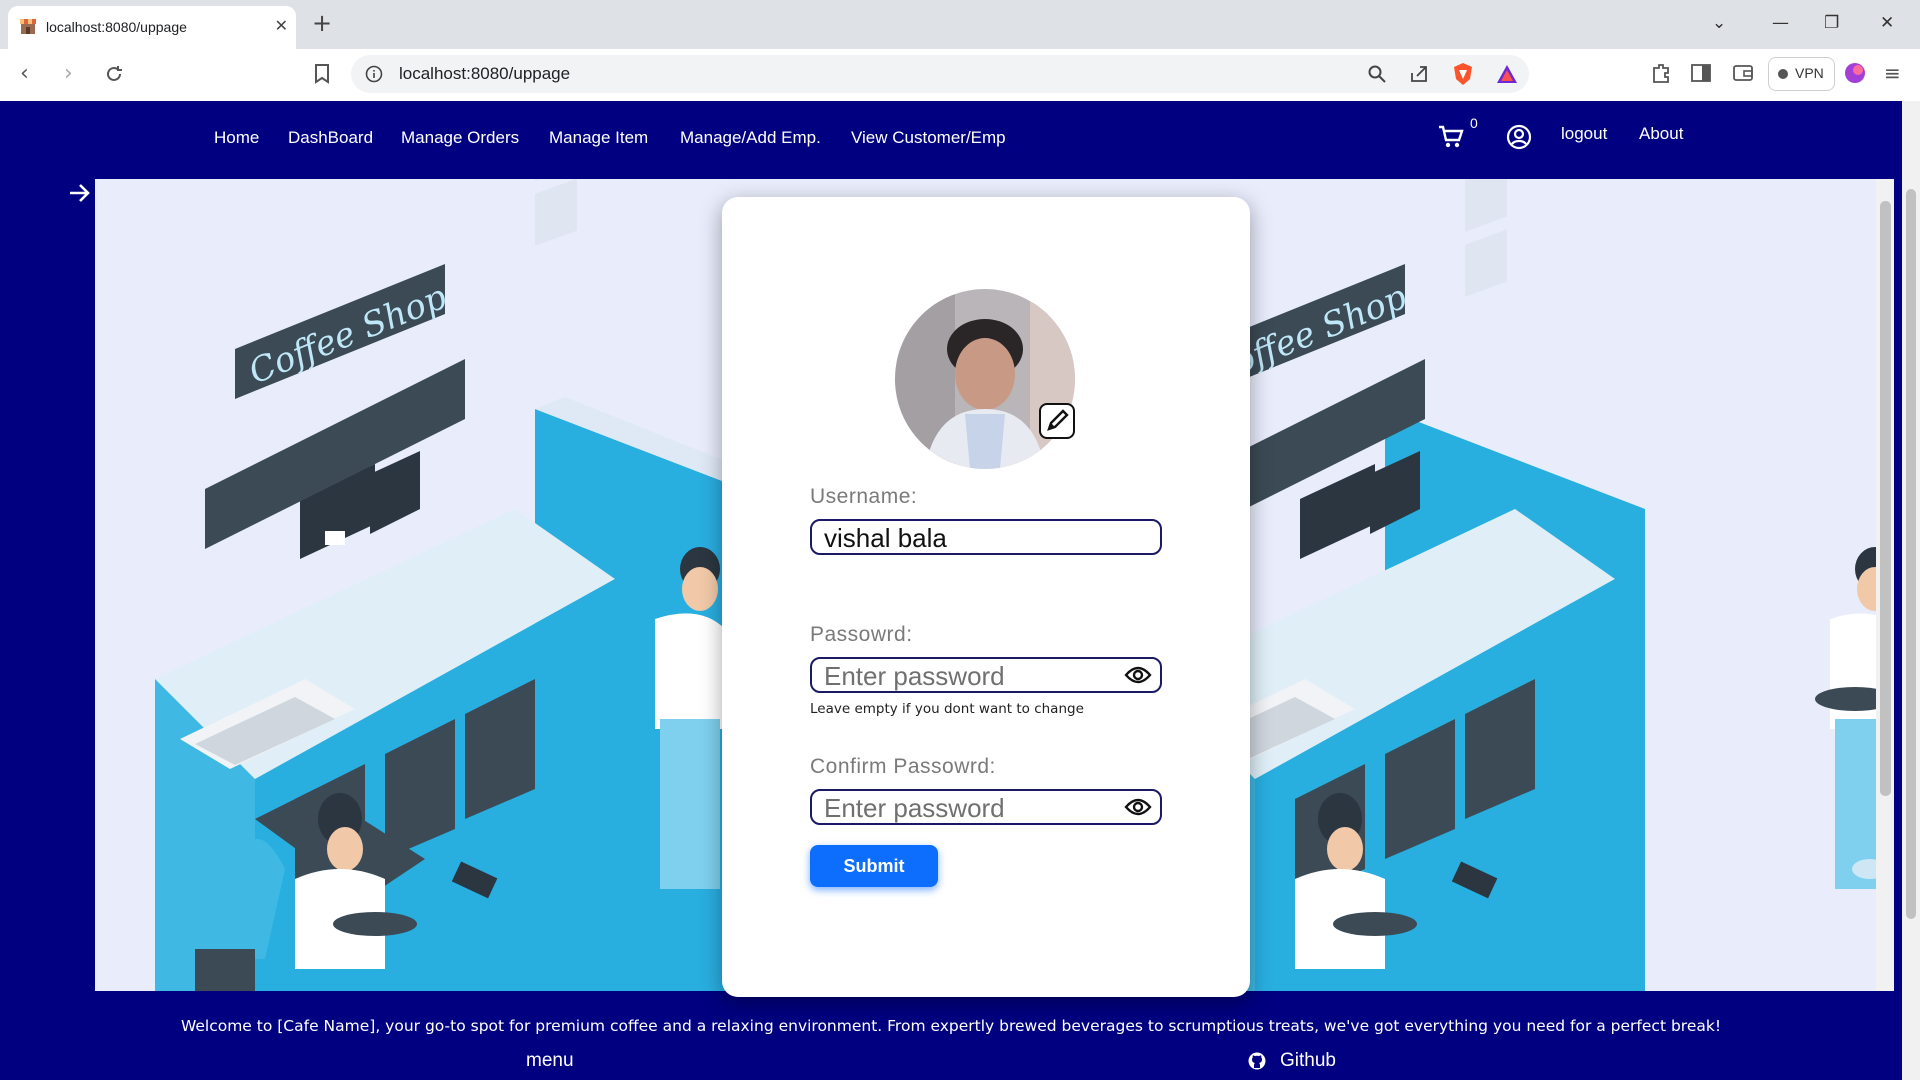 This screenshot has height=1080, width=1920. What do you see at coordinates (114, 74) in the screenshot?
I see `reload-icon` at bounding box center [114, 74].